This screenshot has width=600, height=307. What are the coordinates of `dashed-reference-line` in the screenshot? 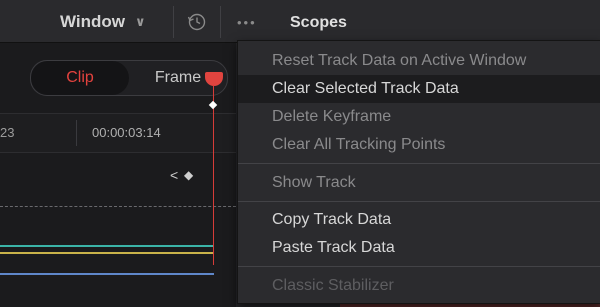 It's located at (118, 206).